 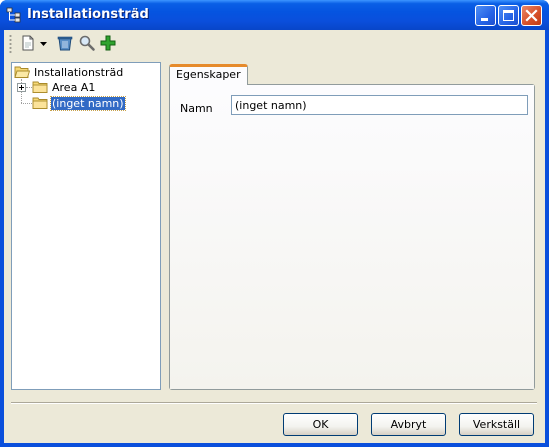 I want to click on search-icon, so click(x=87, y=43).